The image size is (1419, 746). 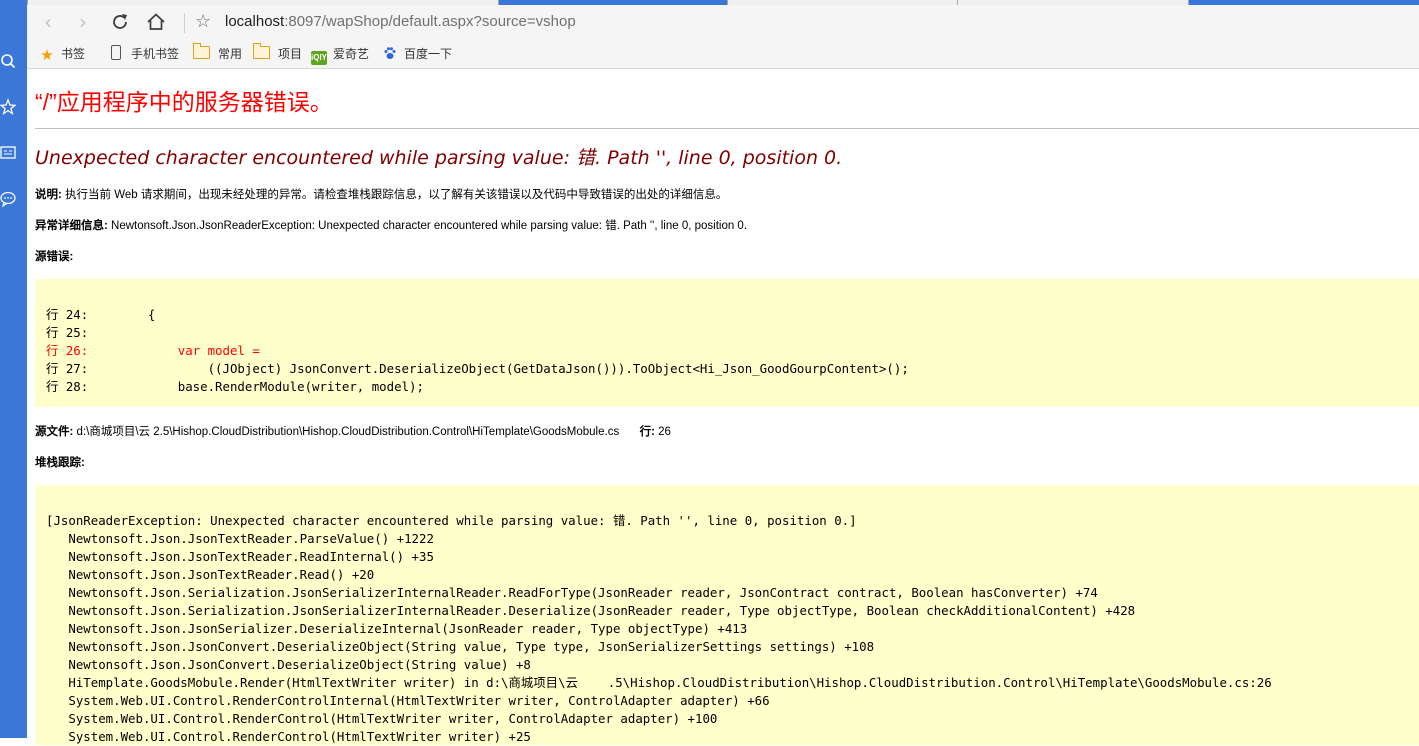 I want to click on bookmark-item-iqiyi: iQIY 爱奇艺, so click(x=340, y=54).